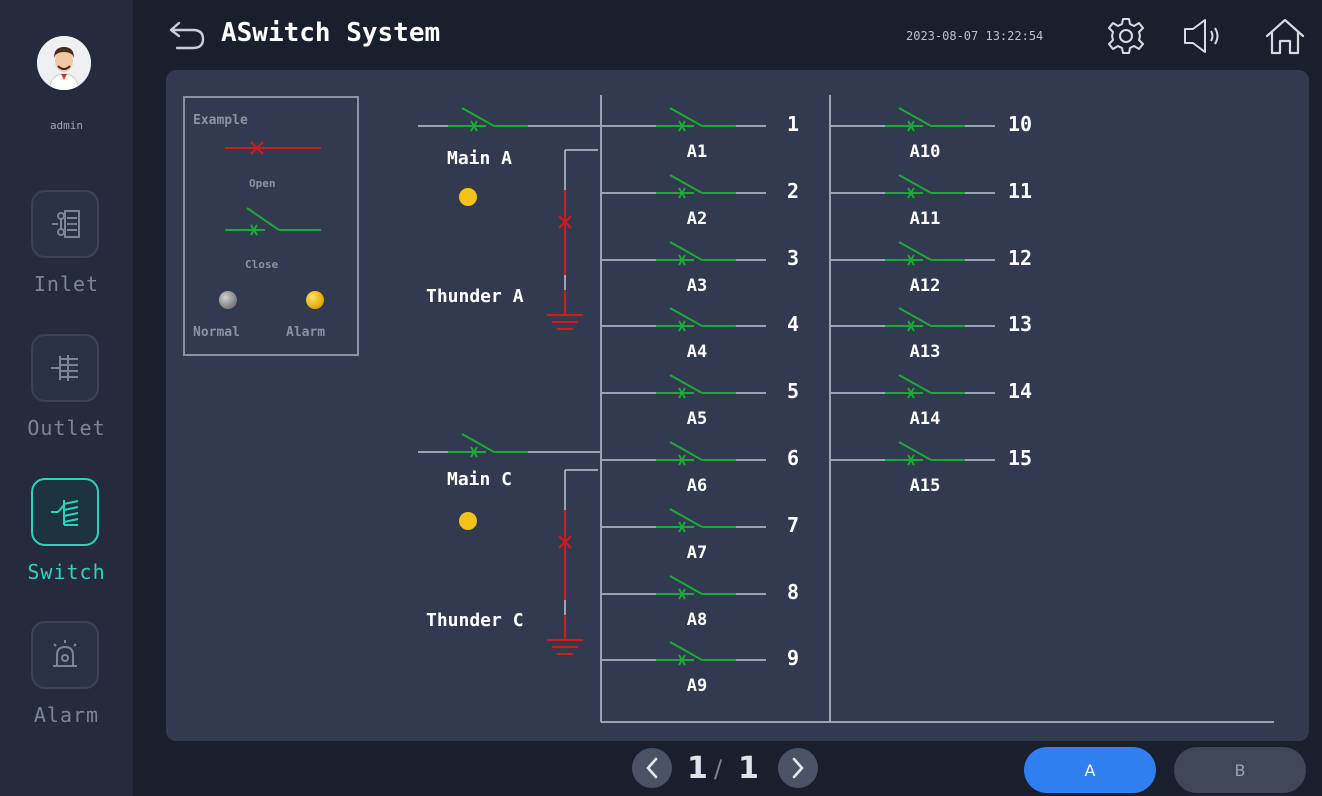  What do you see at coordinates (925, 286) in the screenshot?
I see `switch-label: A12` at bounding box center [925, 286].